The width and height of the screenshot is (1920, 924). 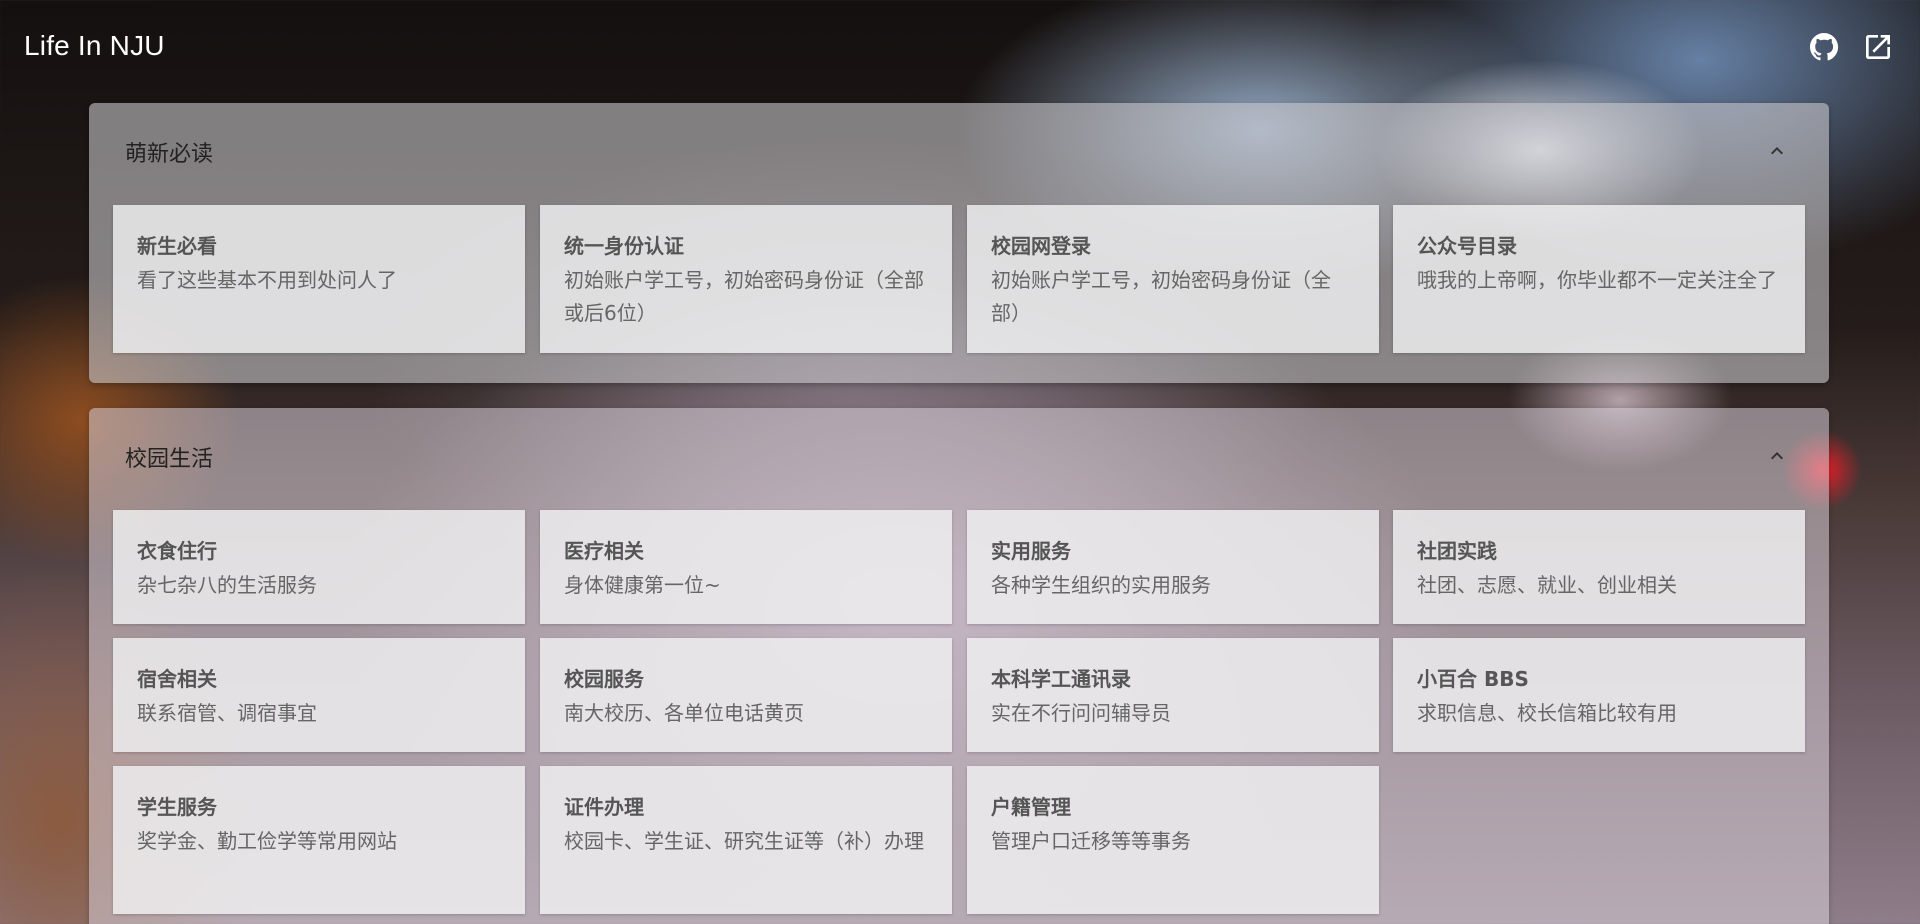 I want to click on section-title: 校园生活, so click(x=169, y=459).